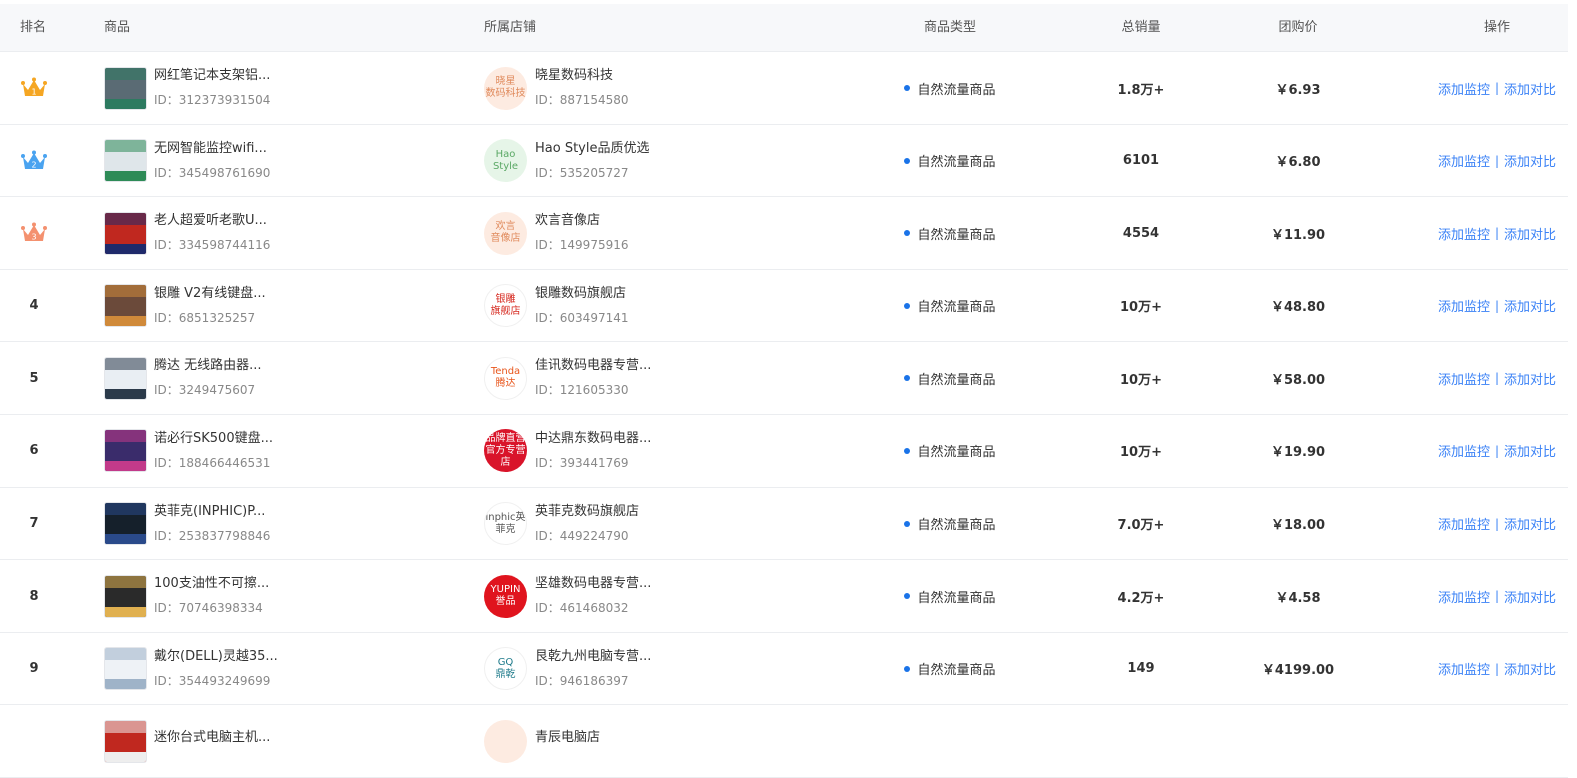 The height and width of the screenshot is (778, 1577). What do you see at coordinates (674, 741) in the screenshot?
I see `shop-cell: 青辰电脑店` at bounding box center [674, 741].